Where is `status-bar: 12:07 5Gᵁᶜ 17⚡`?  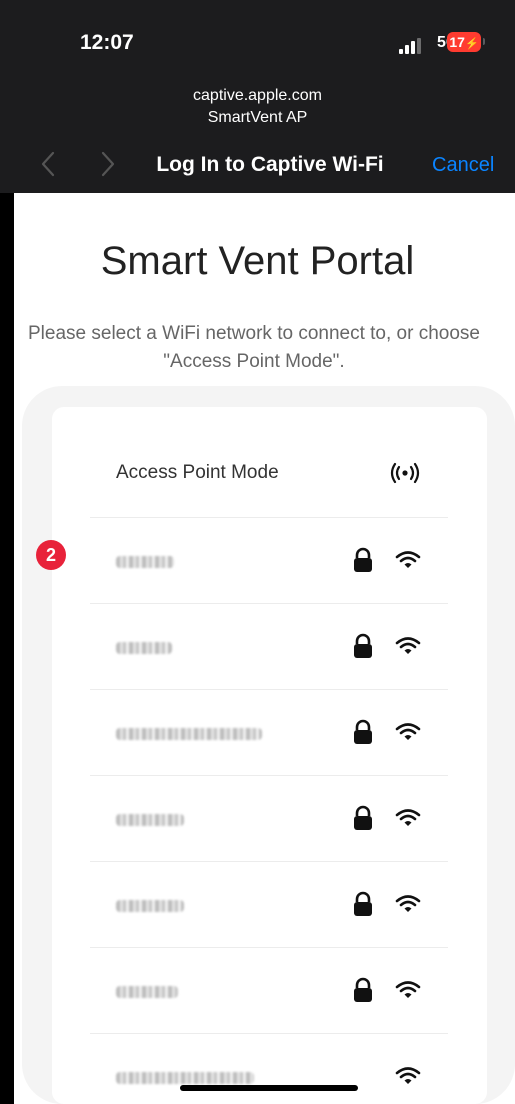
status-bar: 12:07 5Gᵁᶜ 17⚡ is located at coordinates (257, 35).